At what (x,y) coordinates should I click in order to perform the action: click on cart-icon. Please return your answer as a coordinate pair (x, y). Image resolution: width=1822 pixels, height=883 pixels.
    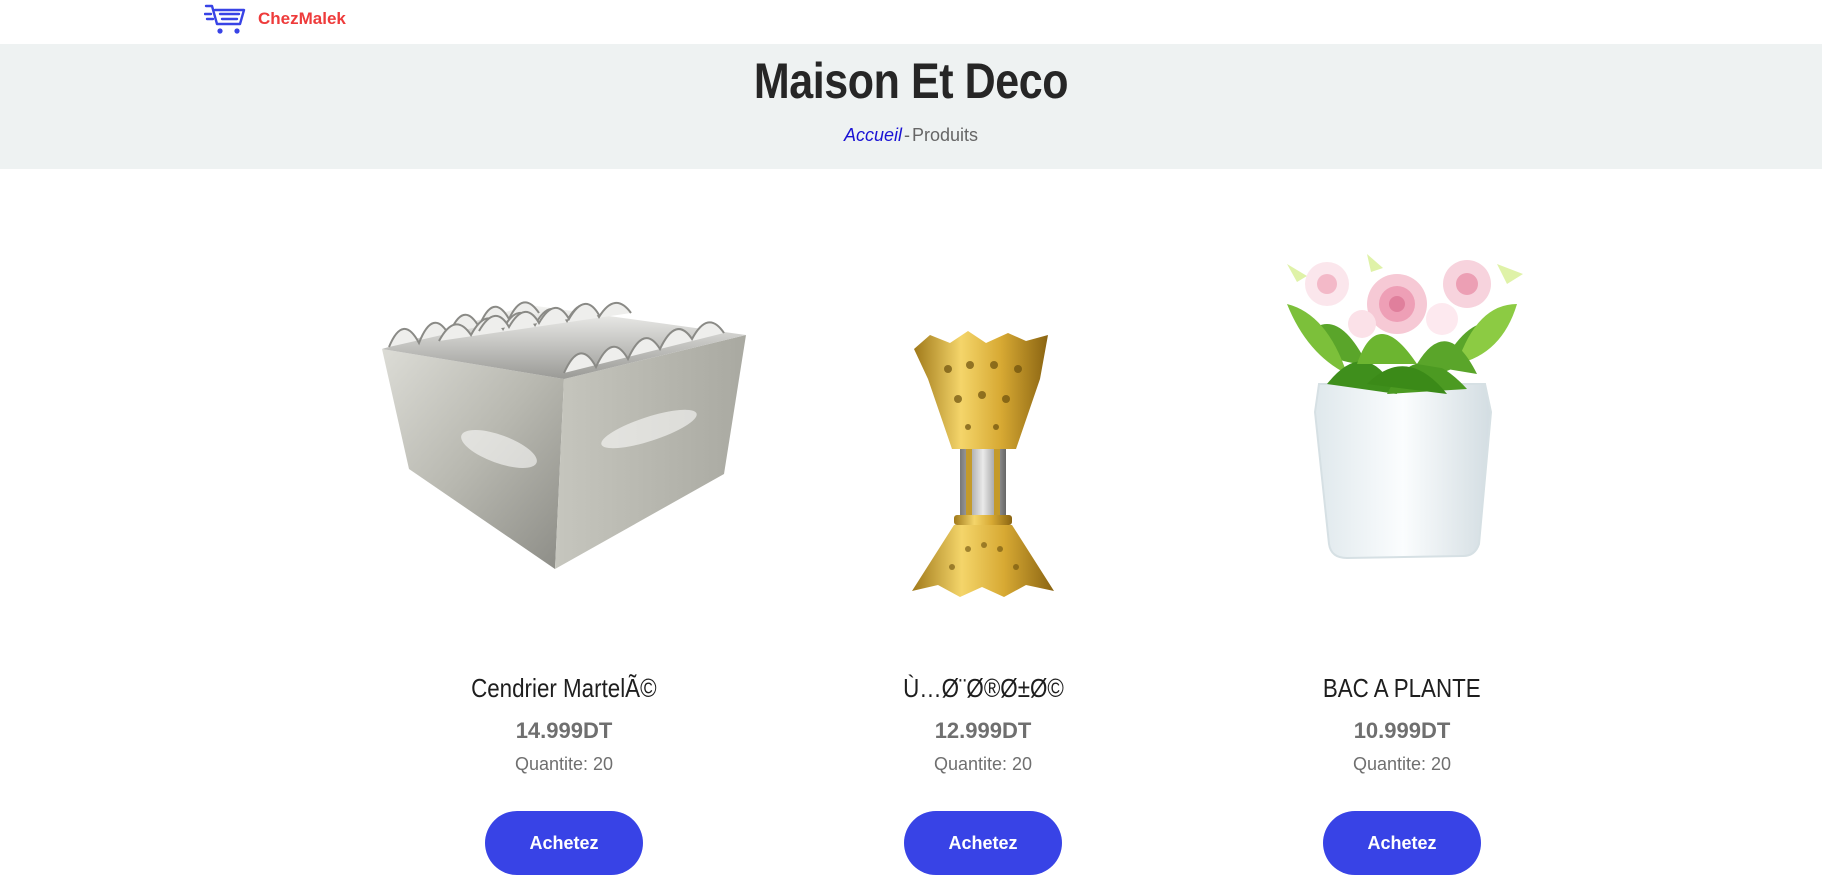
    Looking at the image, I should click on (225, 19).